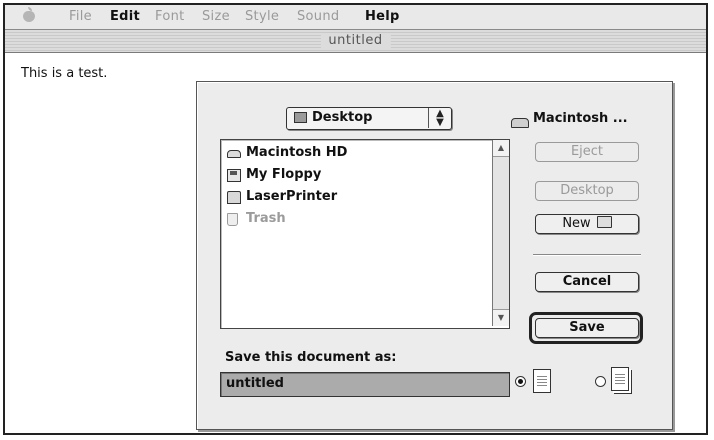 This screenshot has height=440, width=714. What do you see at coordinates (587, 191) in the screenshot?
I see `desktop-button: Desktop` at bounding box center [587, 191].